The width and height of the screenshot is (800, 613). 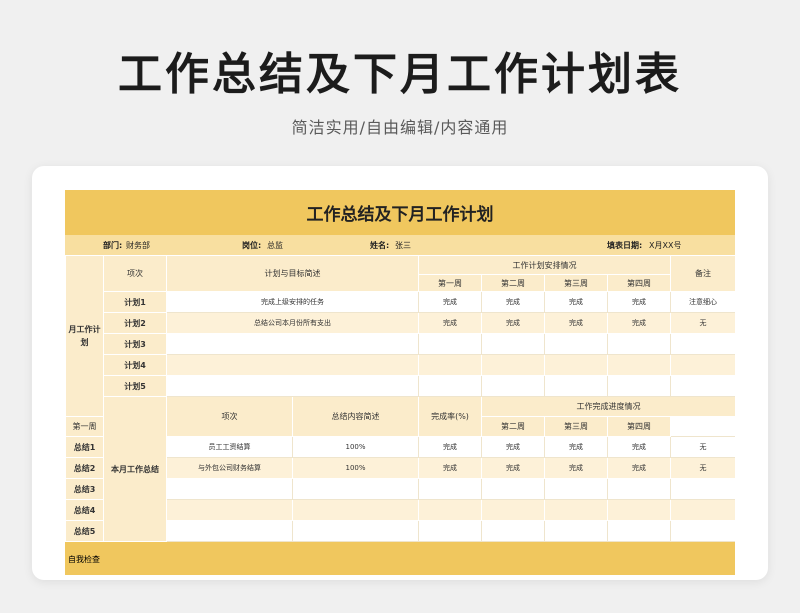 I want to click on summary-col-item: 项次, so click(x=229, y=416).